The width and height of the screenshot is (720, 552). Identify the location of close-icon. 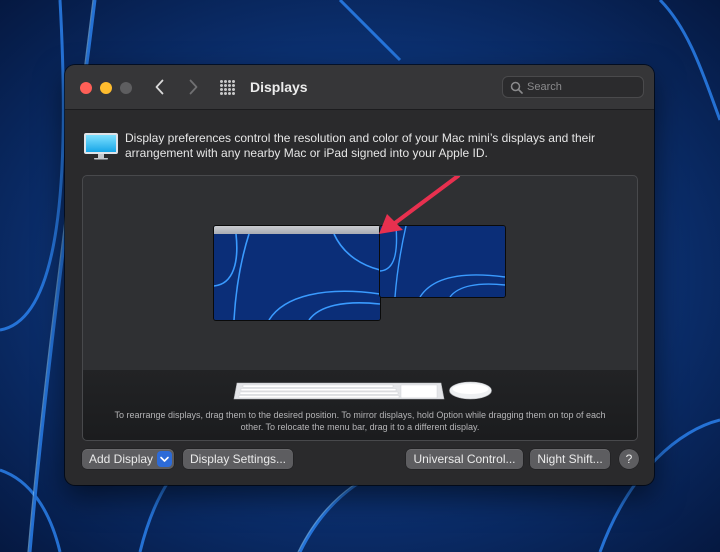
(86, 88).